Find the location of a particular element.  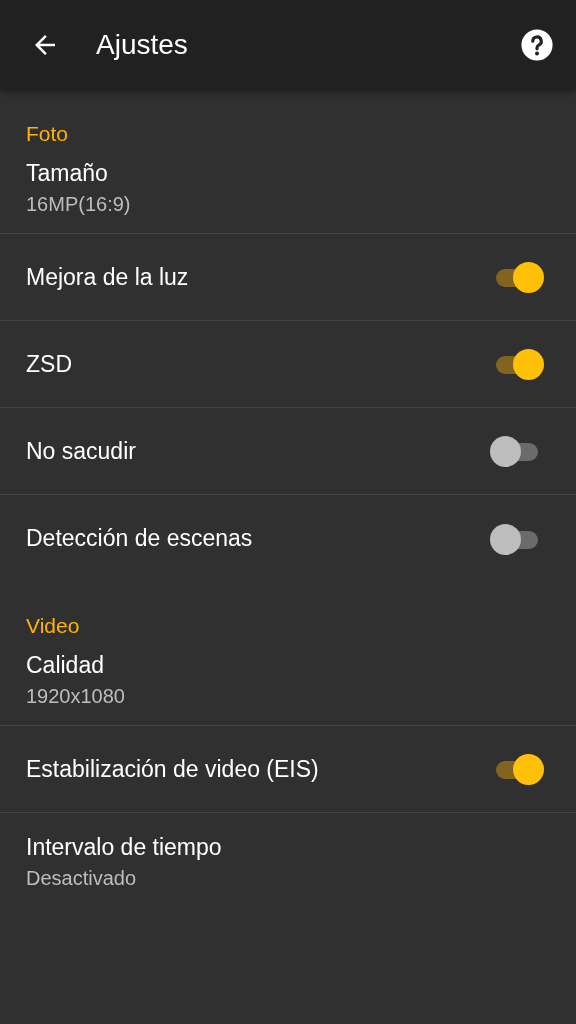

setting-item: ZSD is located at coordinates (288, 364).